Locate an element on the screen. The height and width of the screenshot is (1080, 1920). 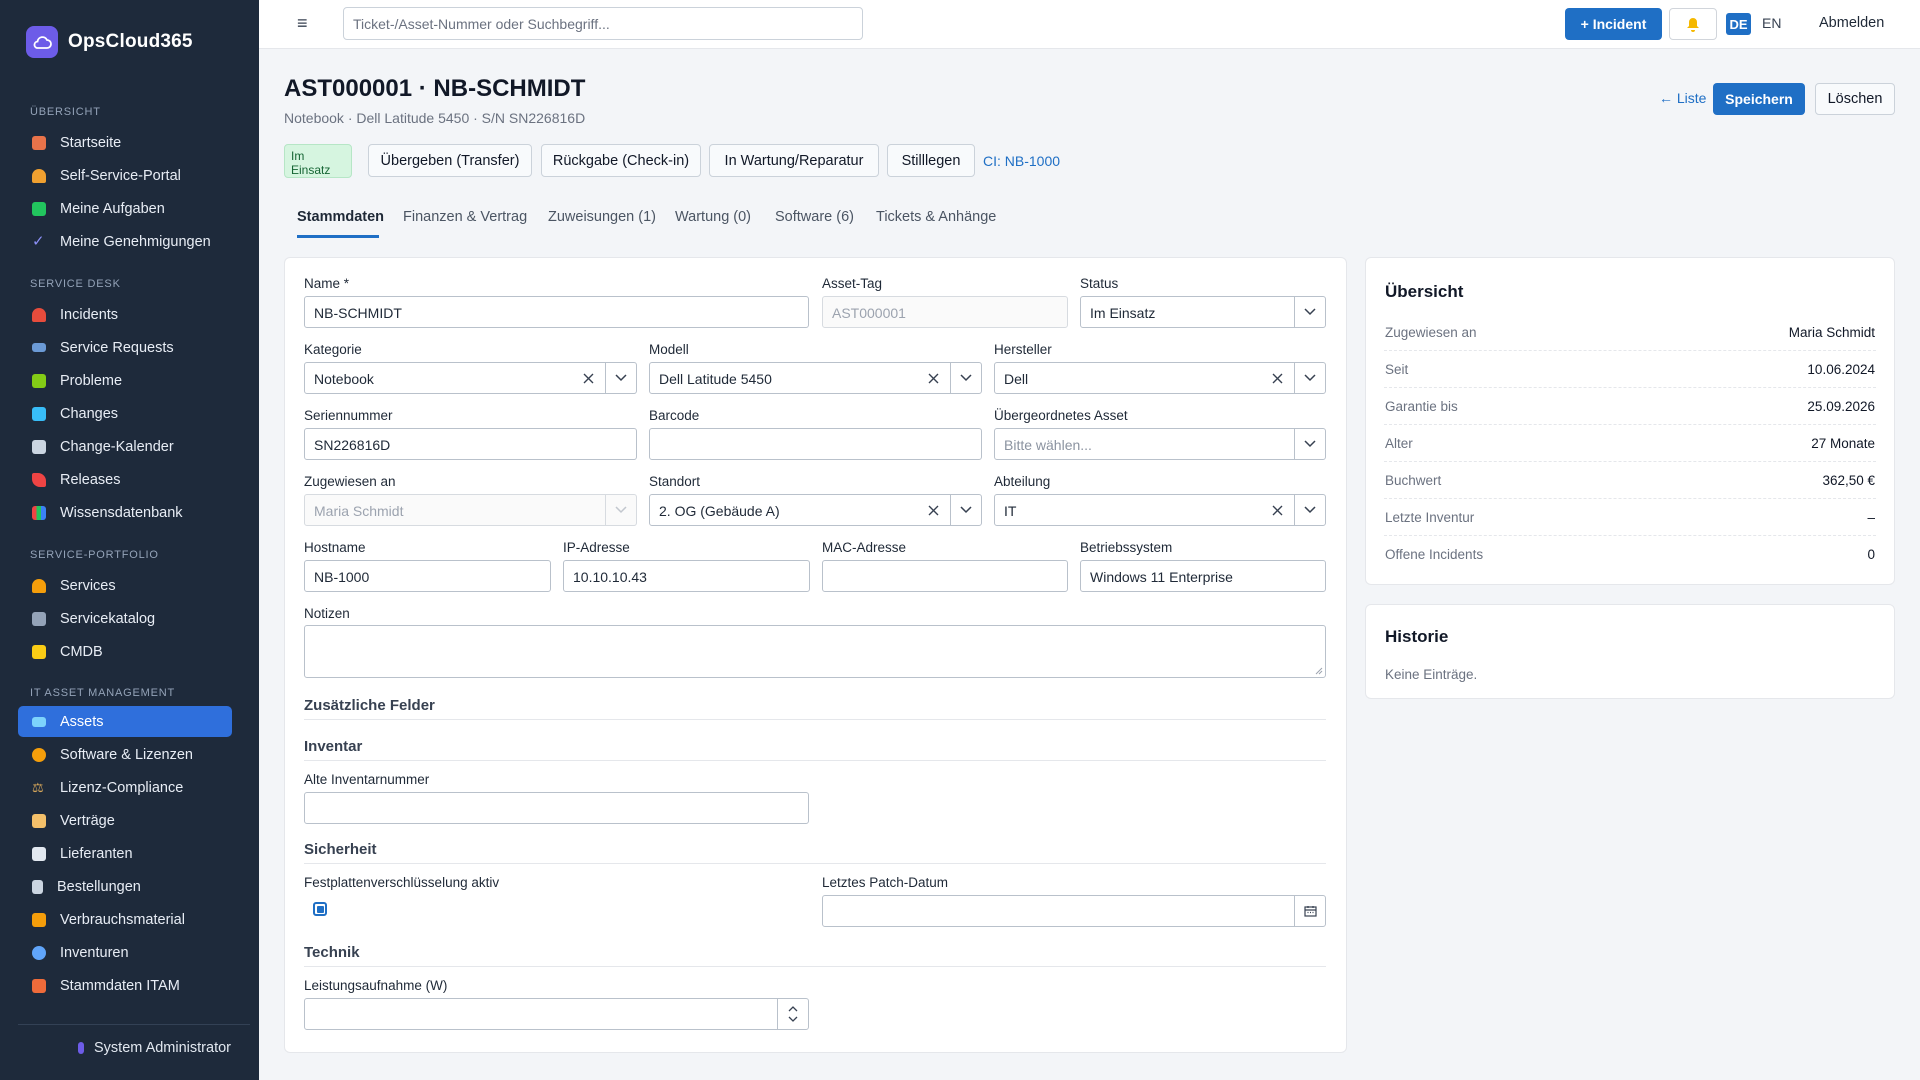
sidebar-item-meine-aufgaben: Meine Aufgaben is located at coordinates (125, 208).